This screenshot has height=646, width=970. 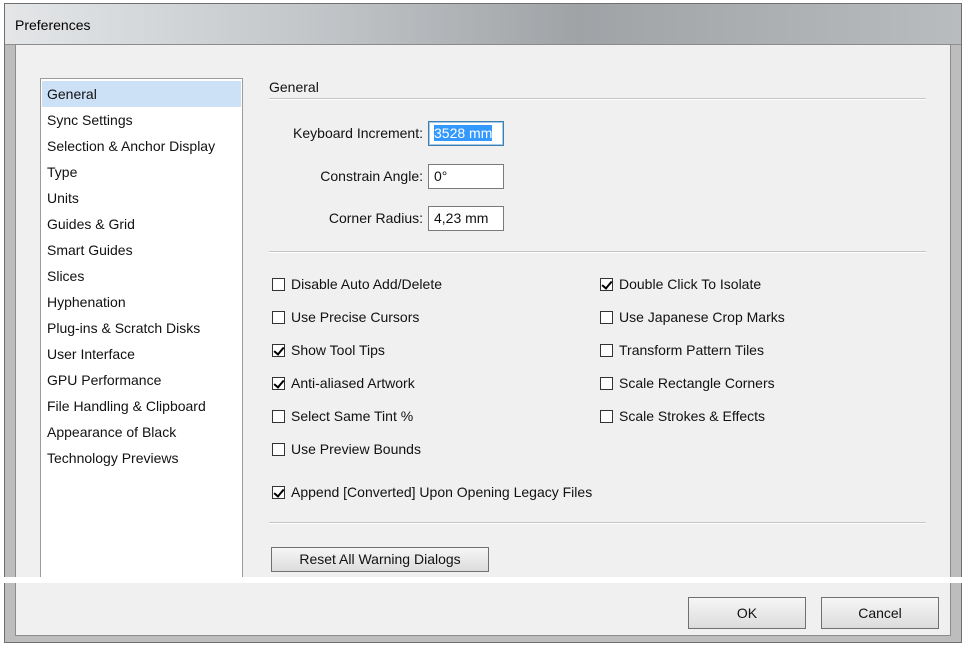 What do you see at coordinates (597, 523) in the screenshot?
I see `options-divider` at bounding box center [597, 523].